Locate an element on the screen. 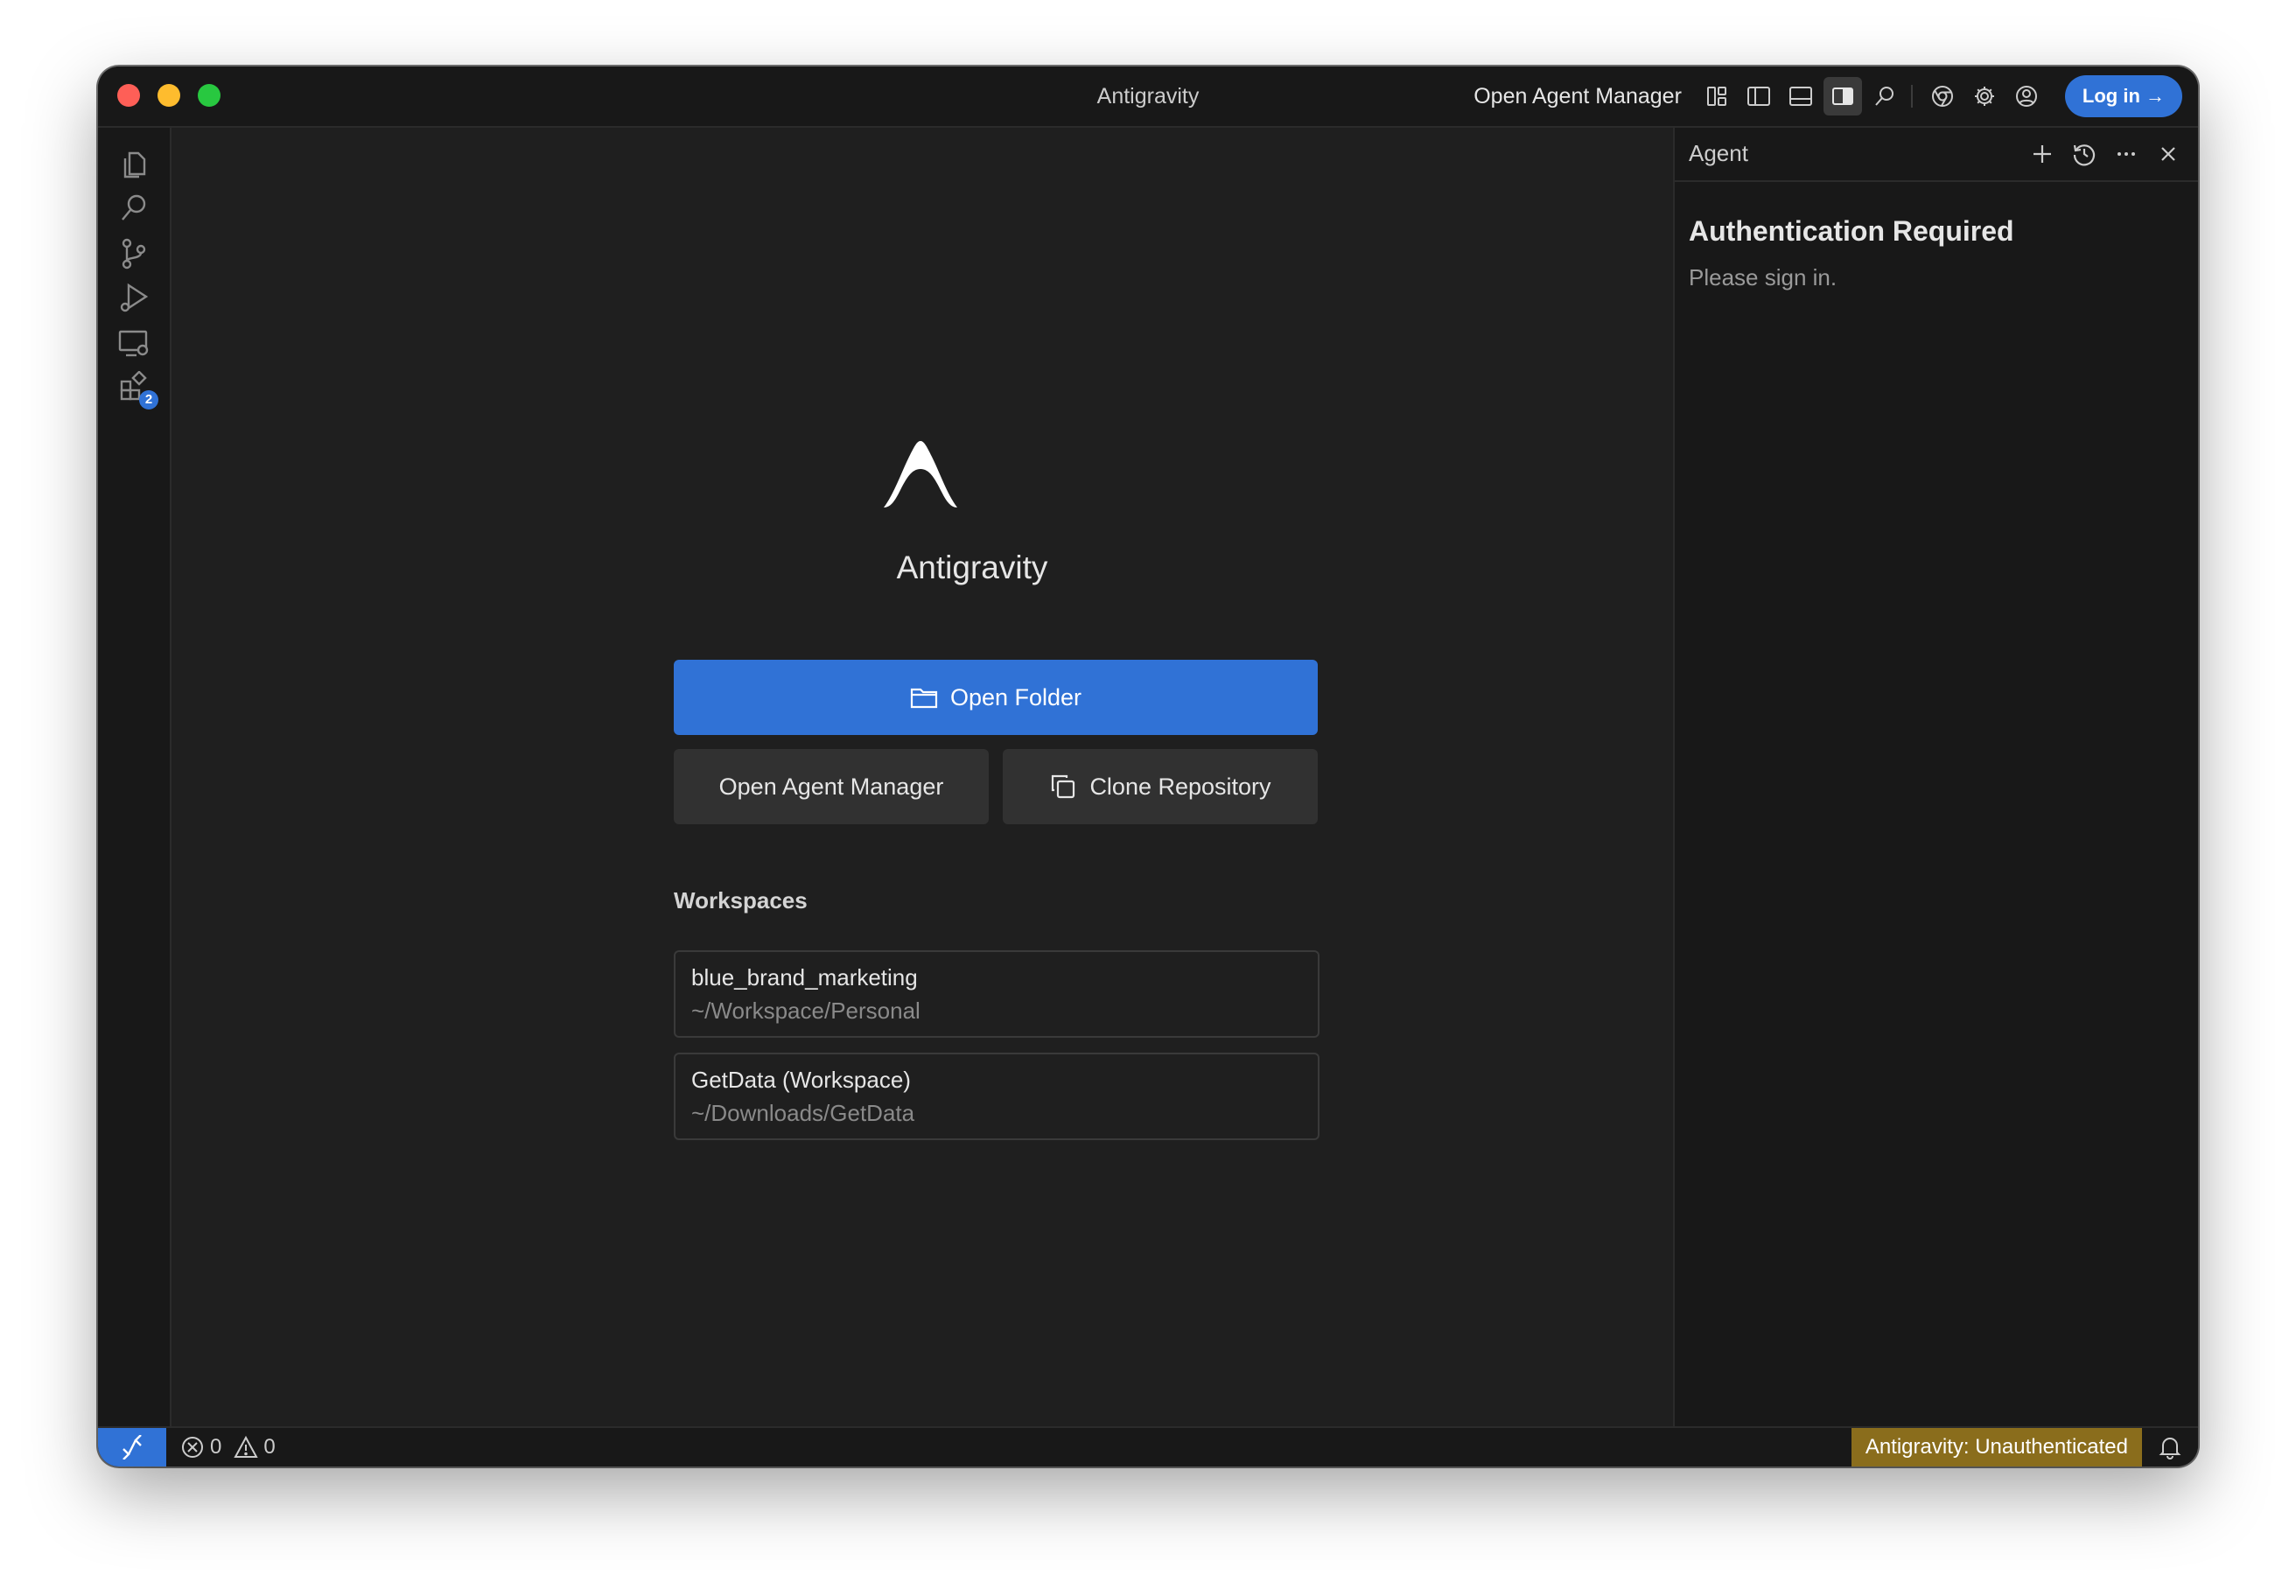 The height and width of the screenshot is (1596, 2296). customize-layout-icon is located at coordinates (1717, 96).